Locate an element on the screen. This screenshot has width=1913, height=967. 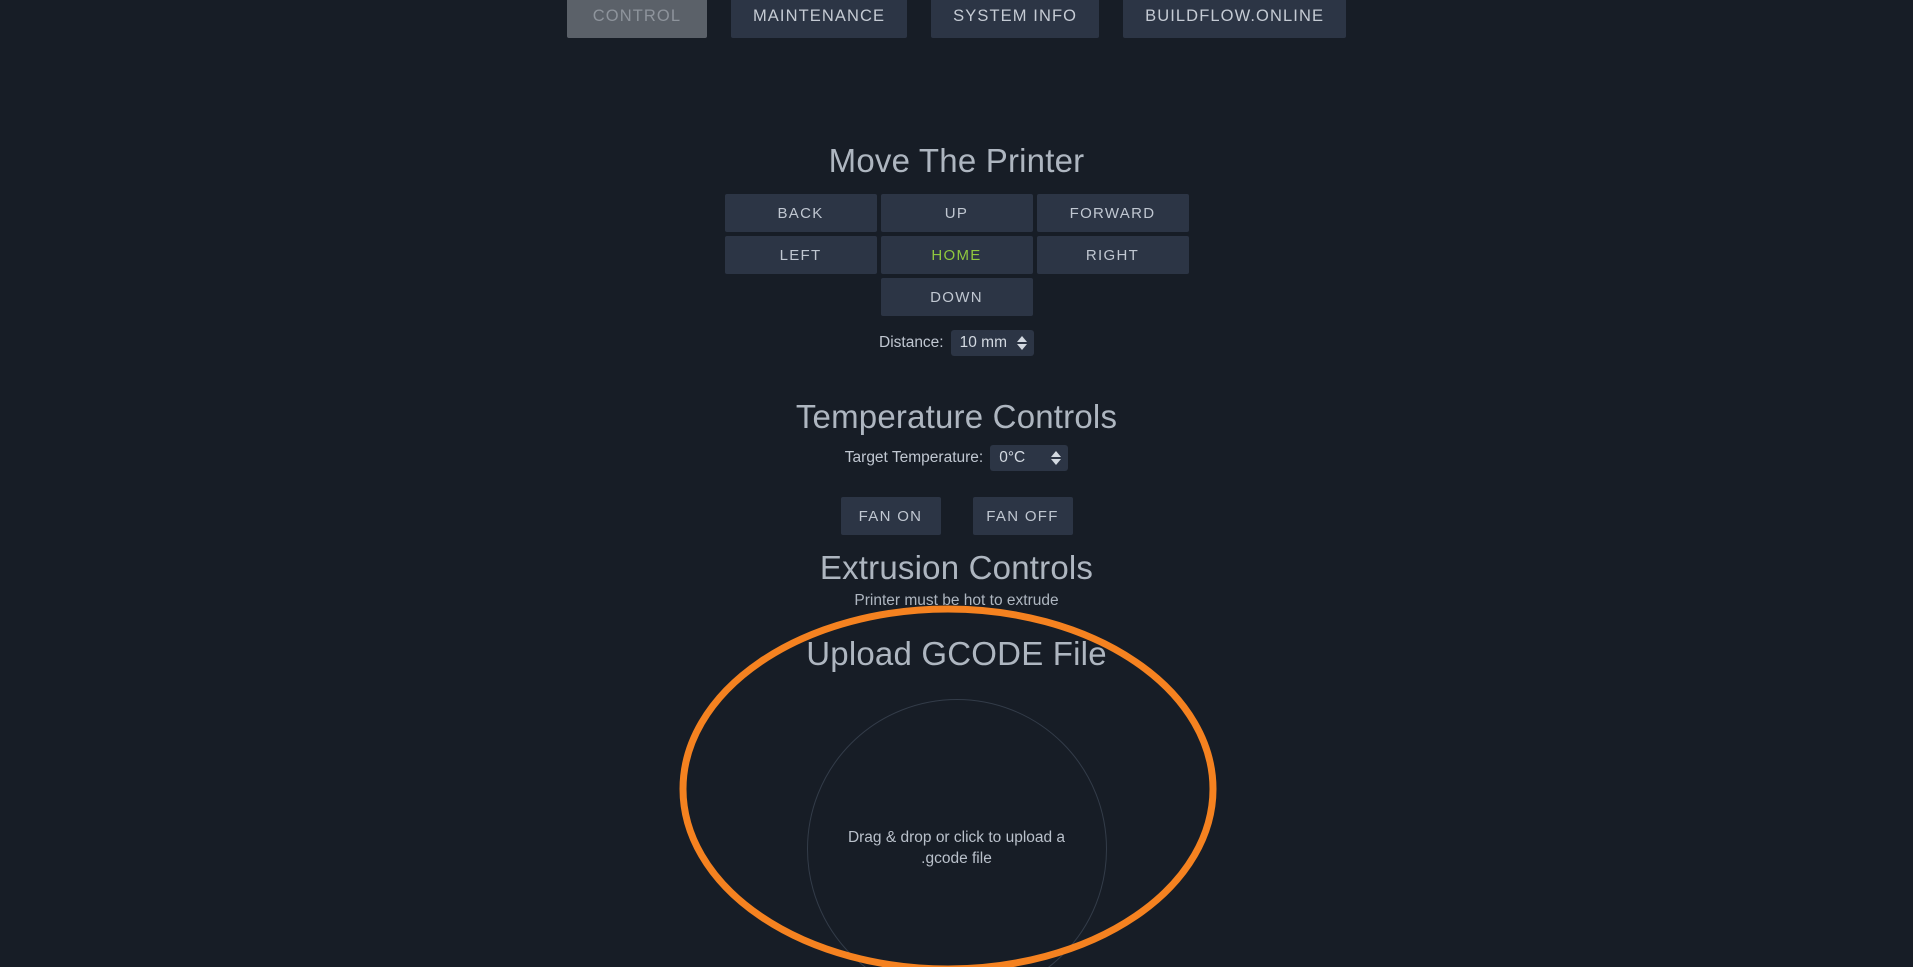
move-back-label: BACK is located at coordinates (800, 213).